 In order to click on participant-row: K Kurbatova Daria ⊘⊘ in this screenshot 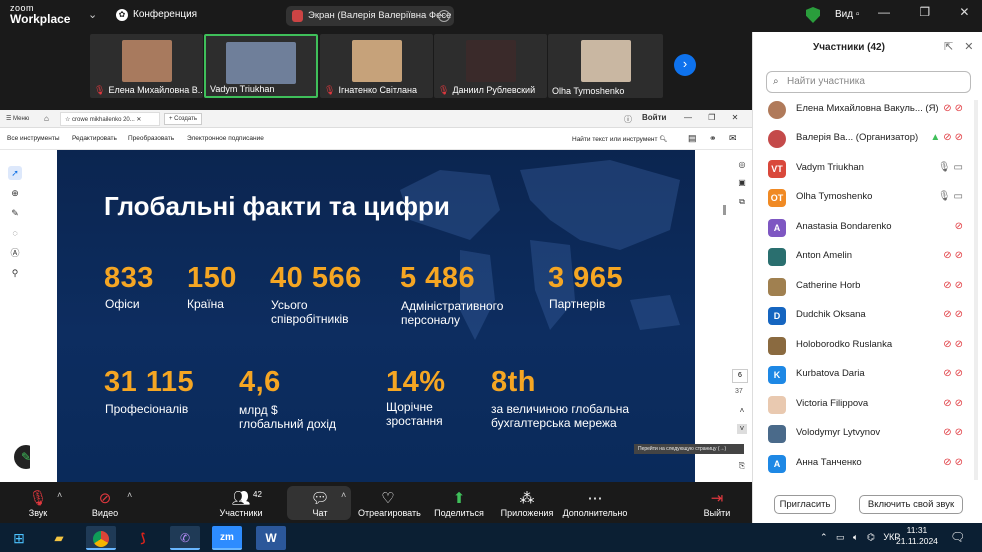, I will do `click(868, 374)`.